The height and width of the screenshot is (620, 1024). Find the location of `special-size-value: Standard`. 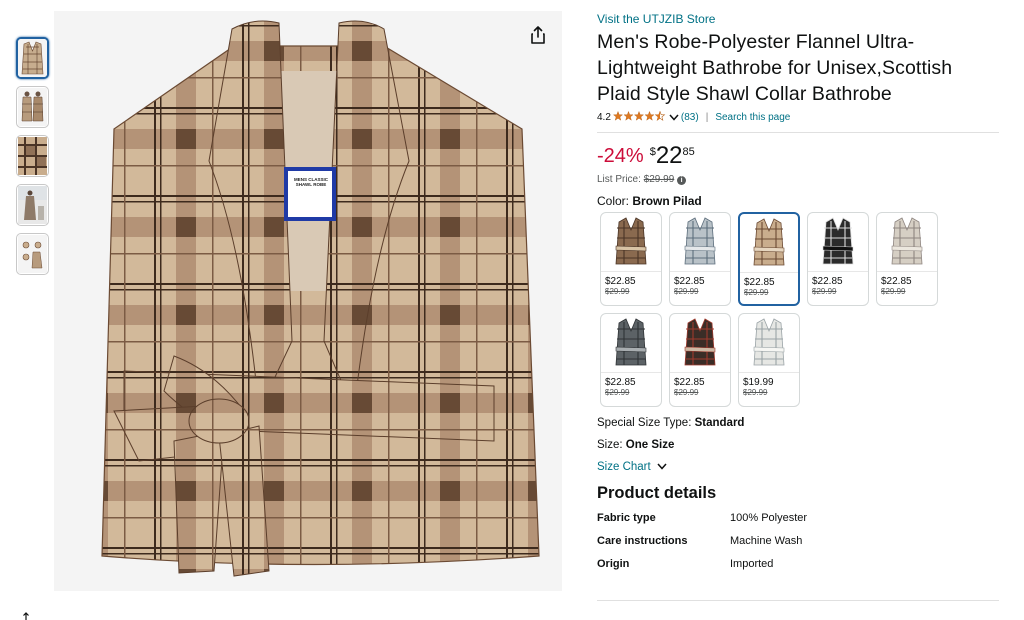

special-size-value: Standard is located at coordinates (719, 423).